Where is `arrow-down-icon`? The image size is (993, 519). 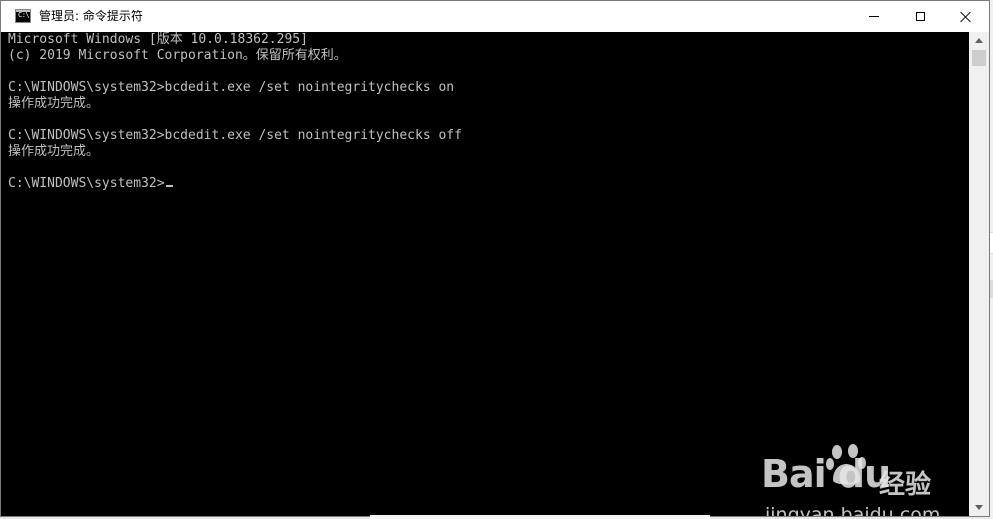 arrow-down-icon is located at coordinates (979, 507).